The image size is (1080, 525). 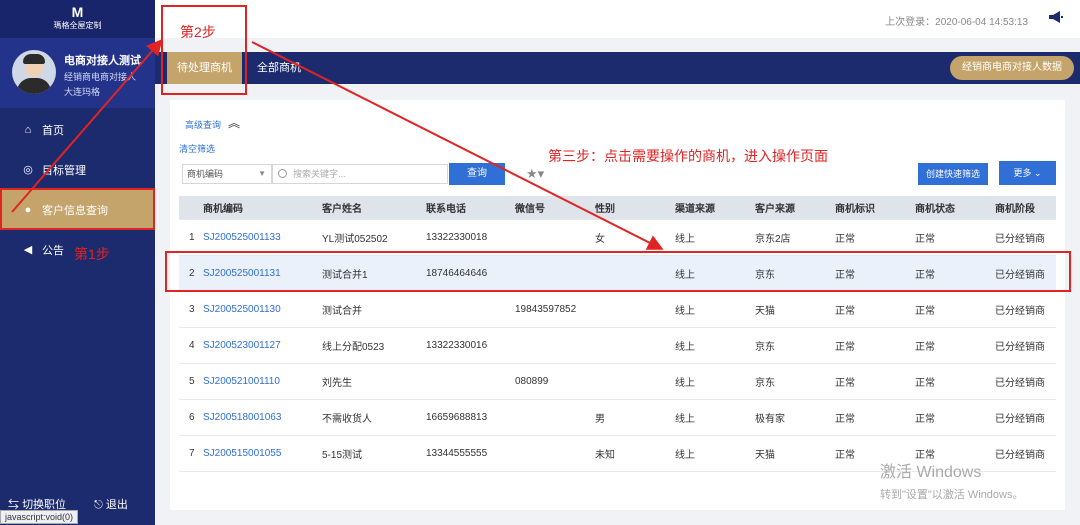 What do you see at coordinates (197, 148) in the screenshot?
I see `clear-filter-link: 清空筛选` at bounding box center [197, 148].